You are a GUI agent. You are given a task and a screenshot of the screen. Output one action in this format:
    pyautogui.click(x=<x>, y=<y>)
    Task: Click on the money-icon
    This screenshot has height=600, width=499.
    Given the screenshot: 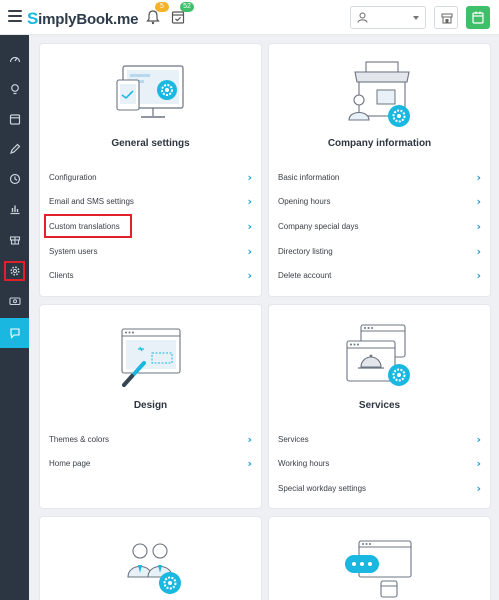 What is the action you would take?
    pyautogui.click(x=14, y=301)
    